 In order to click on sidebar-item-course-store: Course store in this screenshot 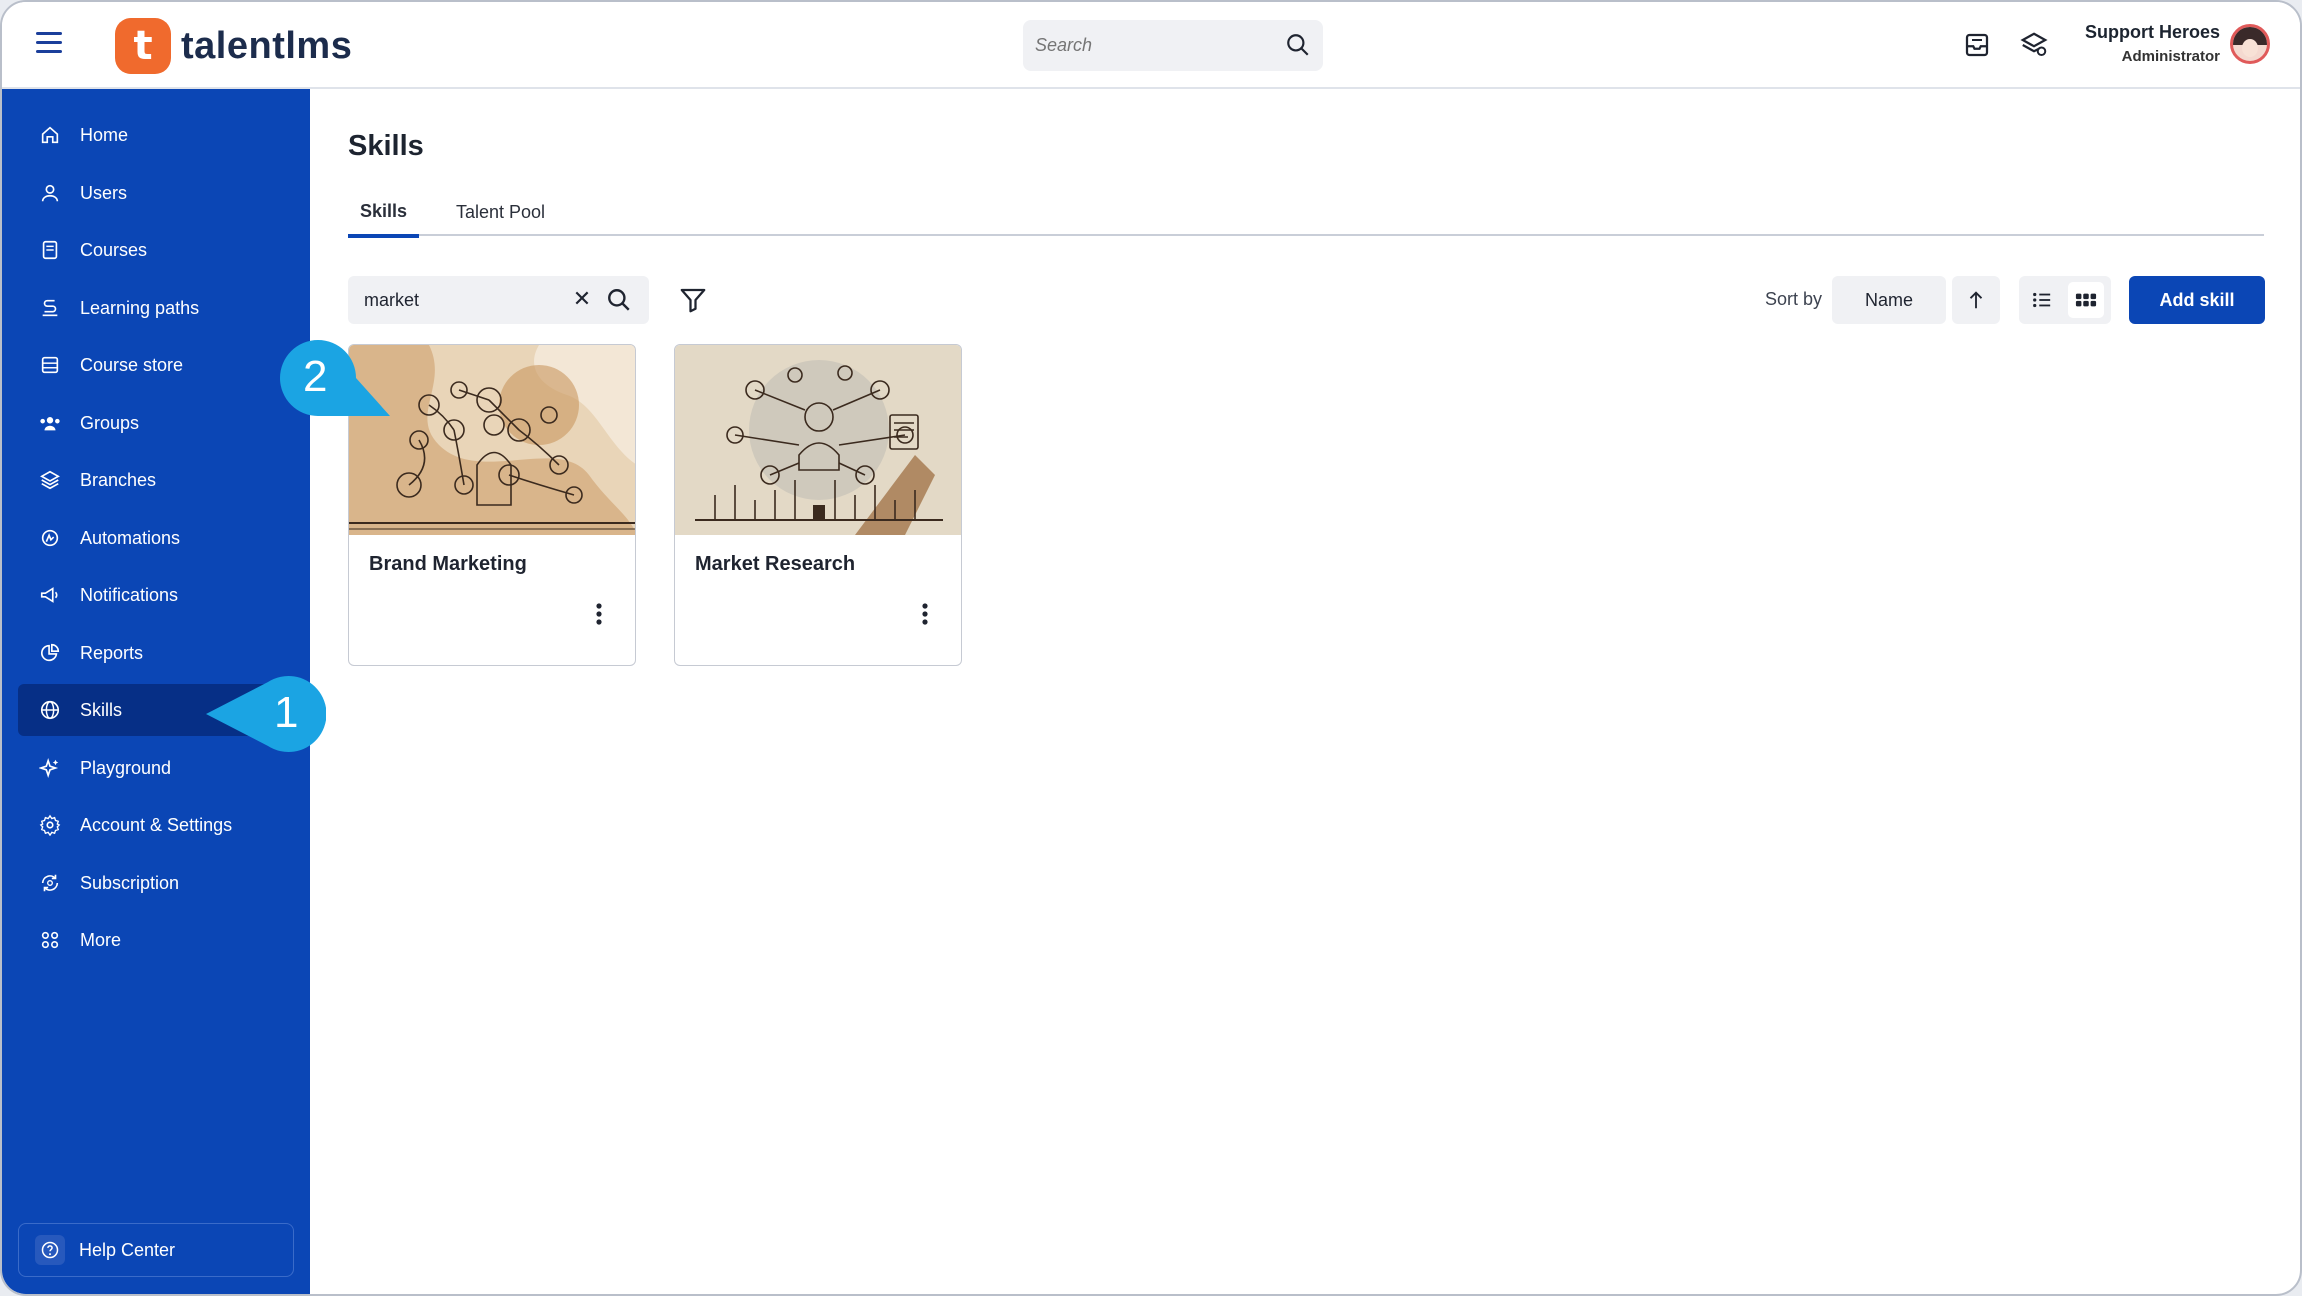, I will do `click(158, 365)`.